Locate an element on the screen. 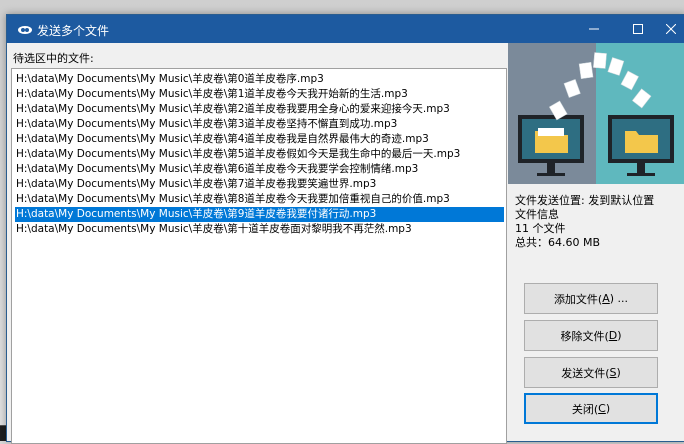  add-files-label: 添加文件( is located at coordinates (578, 299).